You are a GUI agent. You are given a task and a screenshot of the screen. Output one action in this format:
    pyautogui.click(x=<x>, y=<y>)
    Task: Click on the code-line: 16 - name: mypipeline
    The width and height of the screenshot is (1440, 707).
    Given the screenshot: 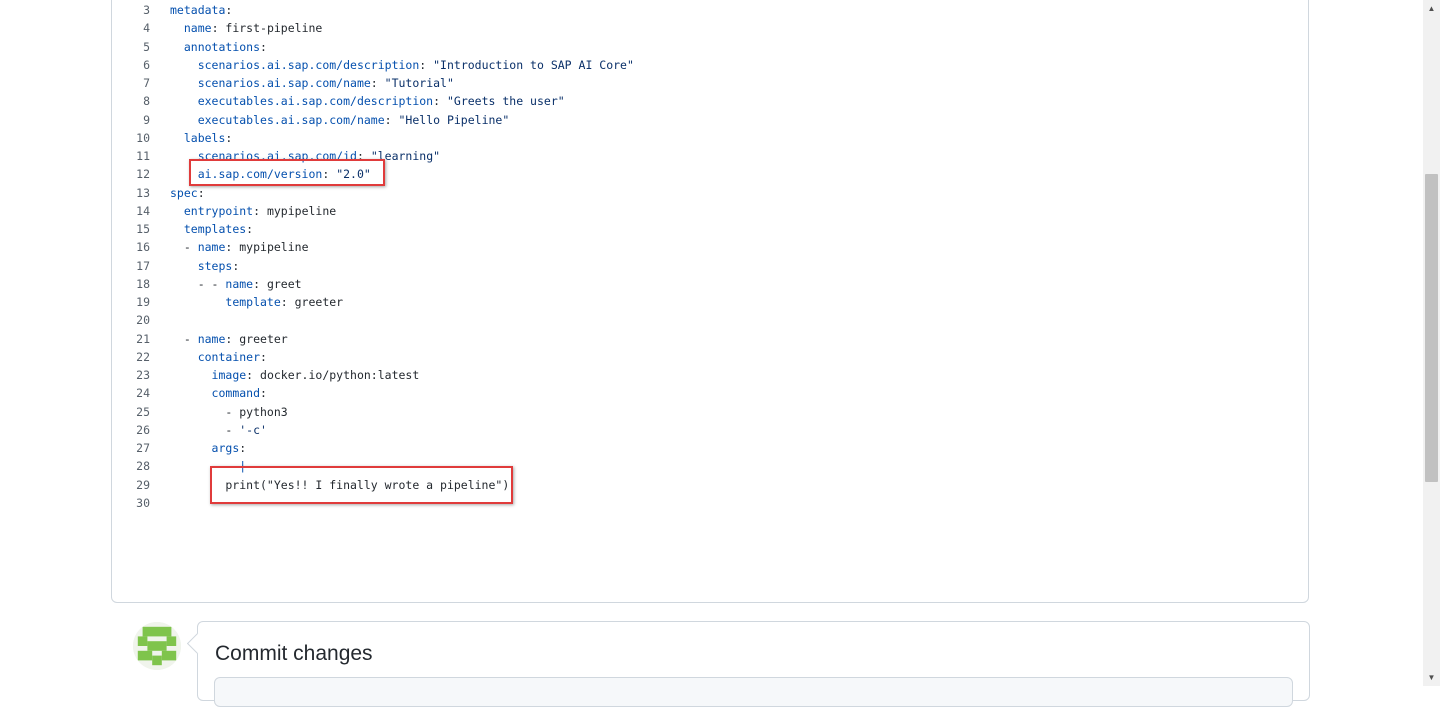 What is the action you would take?
    pyautogui.click(x=662, y=247)
    